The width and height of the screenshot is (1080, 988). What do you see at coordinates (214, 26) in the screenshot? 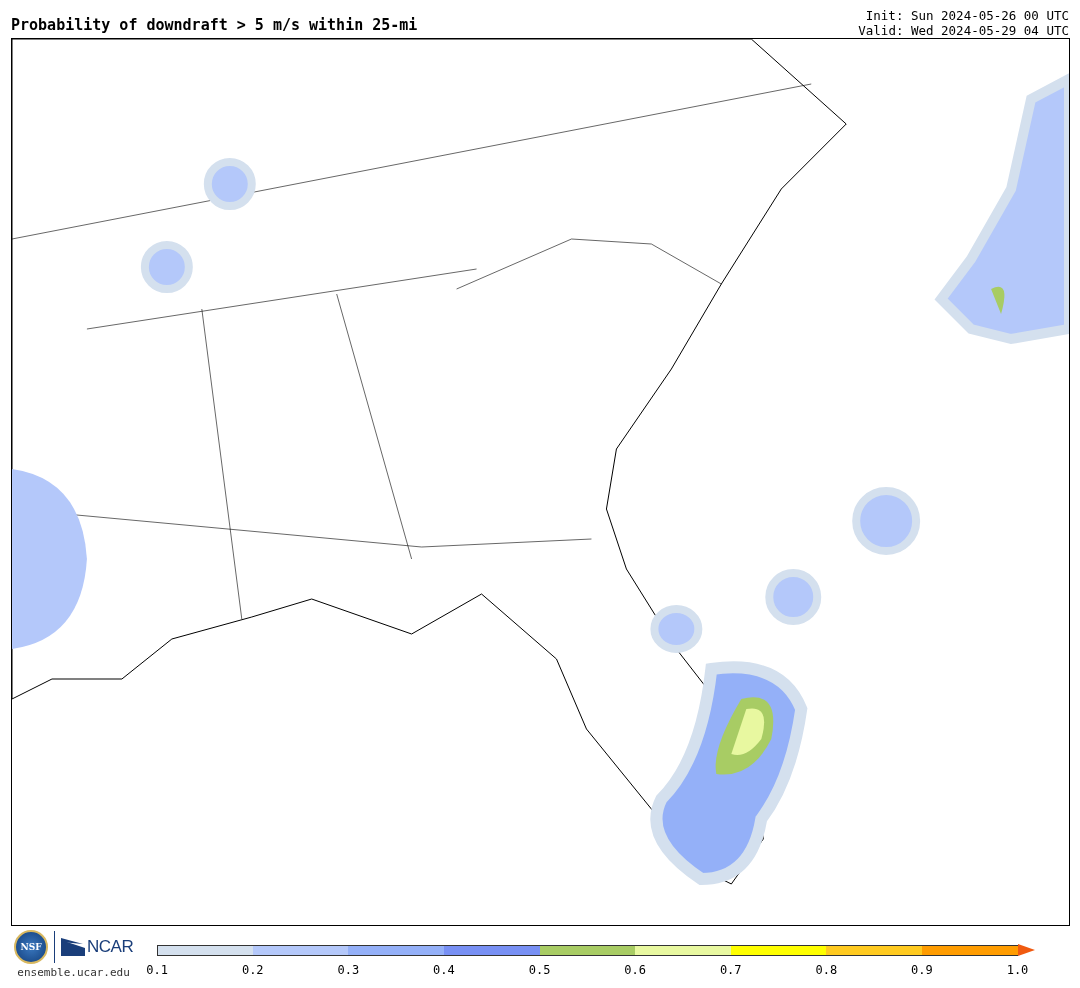
I see `chart-title: Probability of downdraft > 5 m/s within 25-mi` at bounding box center [214, 26].